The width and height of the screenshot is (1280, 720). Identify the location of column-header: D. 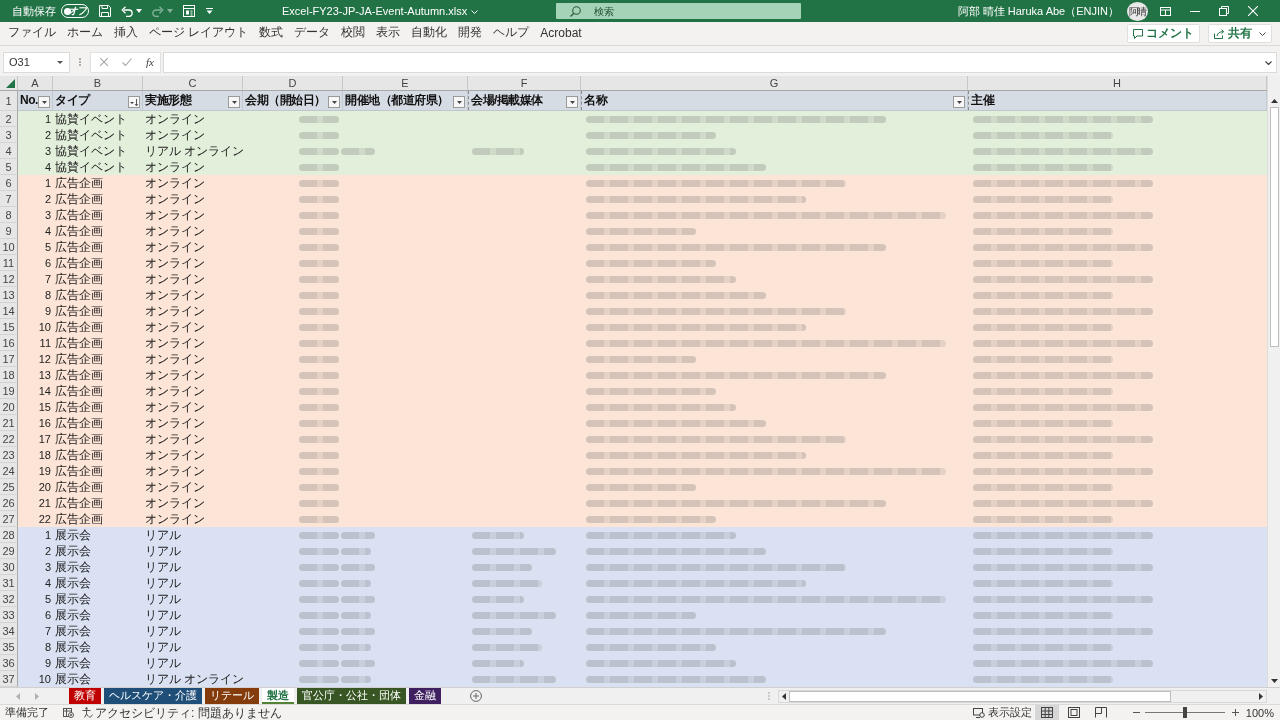
(293, 83).